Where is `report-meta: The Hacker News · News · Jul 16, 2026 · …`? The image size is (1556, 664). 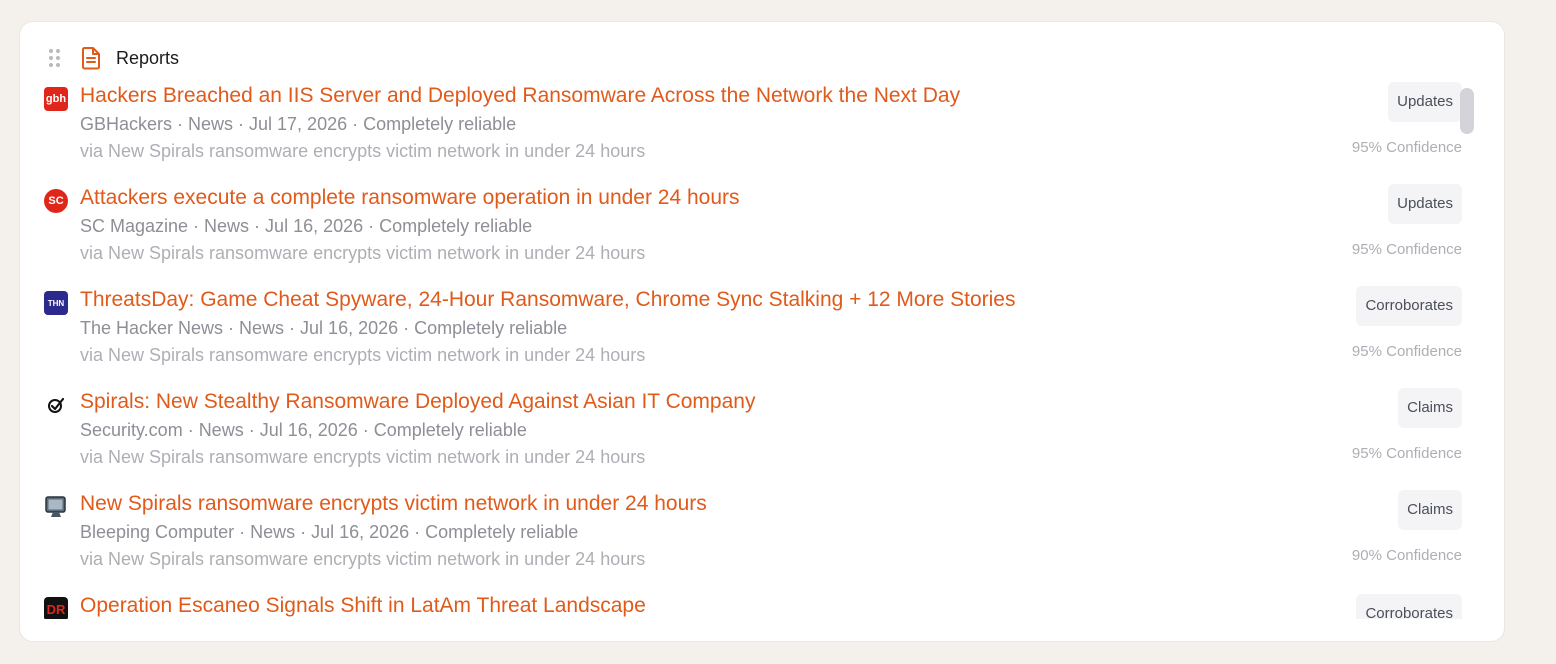
report-meta: The Hacker News · News · Jul 16, 2026 · … is located at coordinates (324, 328).